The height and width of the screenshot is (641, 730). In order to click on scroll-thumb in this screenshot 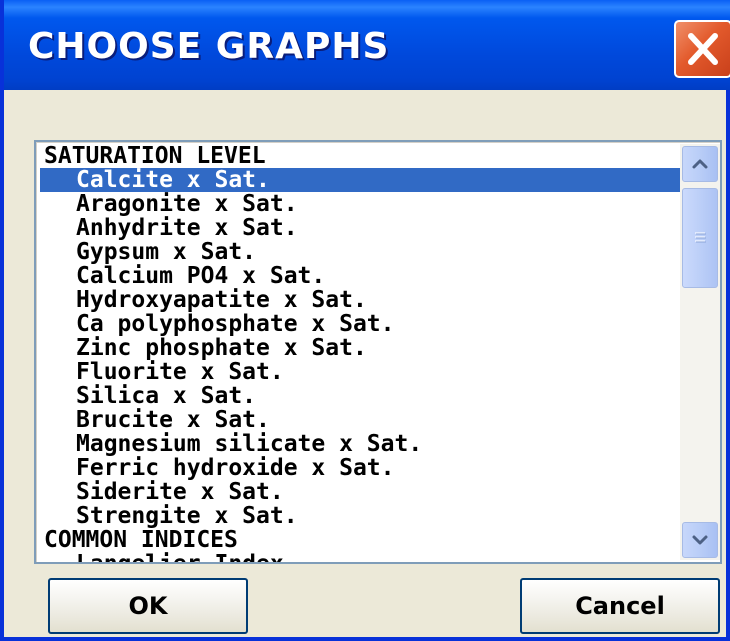, I will do `click(700, 238)`.